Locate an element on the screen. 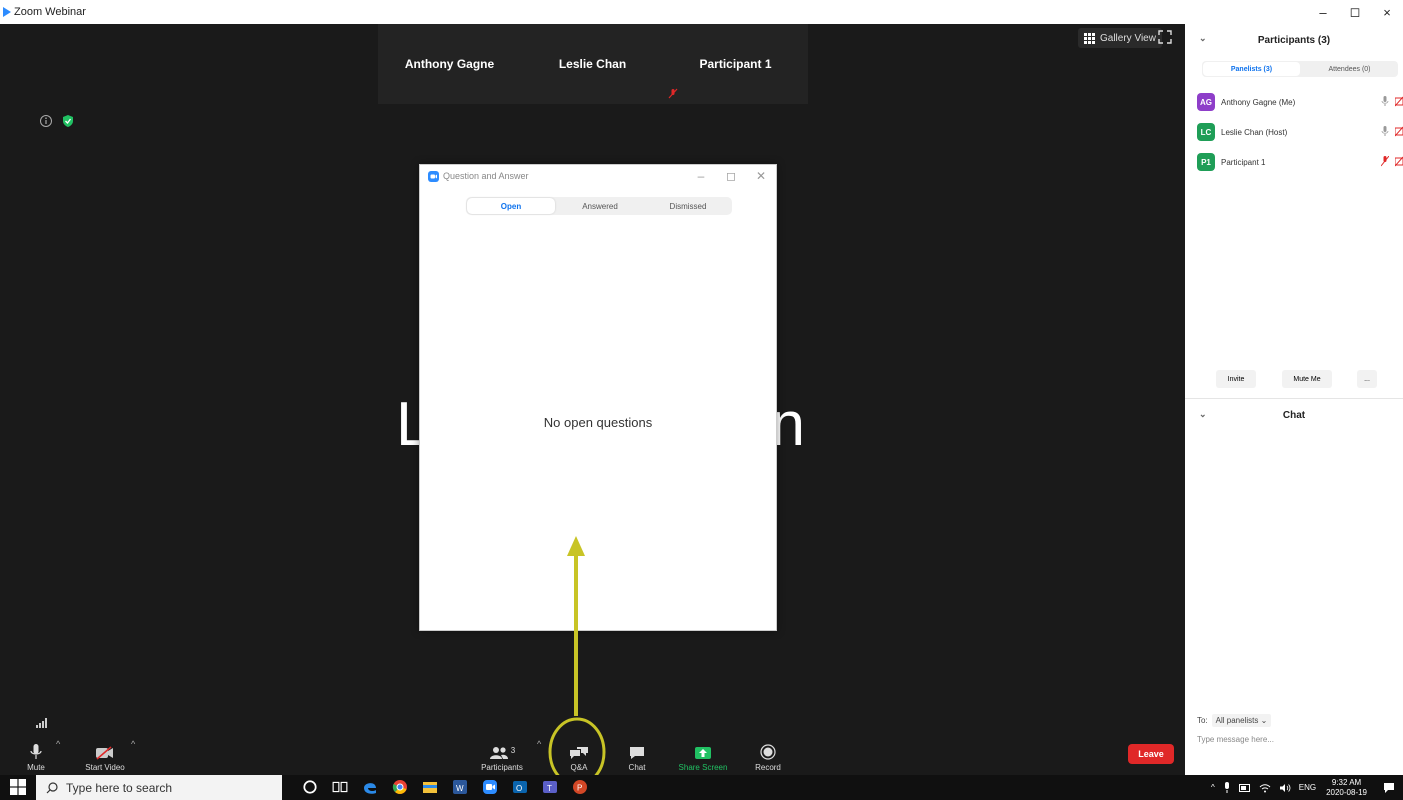 The height and width of the screenshot is (800, 1403). chat-recipient-row: To: All panelists ⌄ is located at coordinates (1234, 720).